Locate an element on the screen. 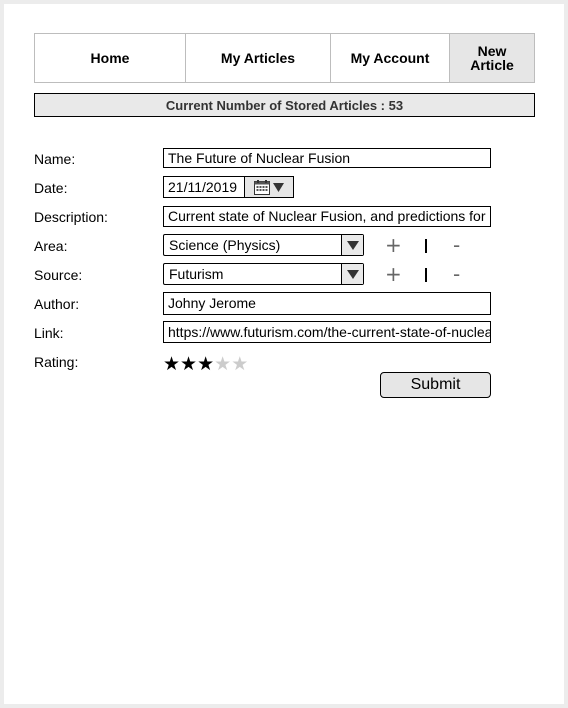 This screenshot has width=568, height=708. source-add-button: + is located at coordinates (393, 274).